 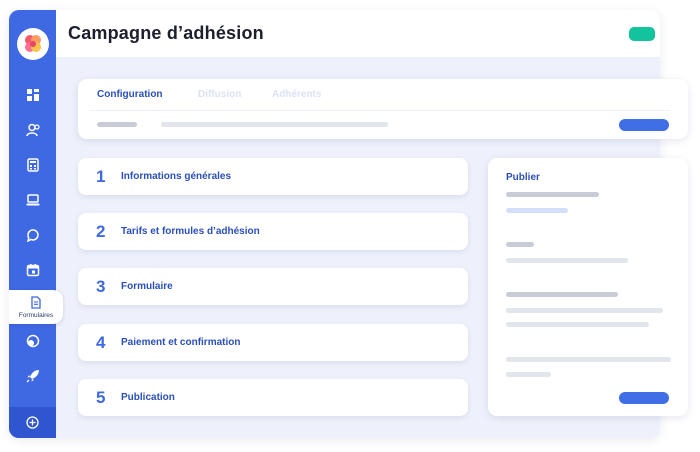 I want to click on users-icon, so click(x=32, y=130).